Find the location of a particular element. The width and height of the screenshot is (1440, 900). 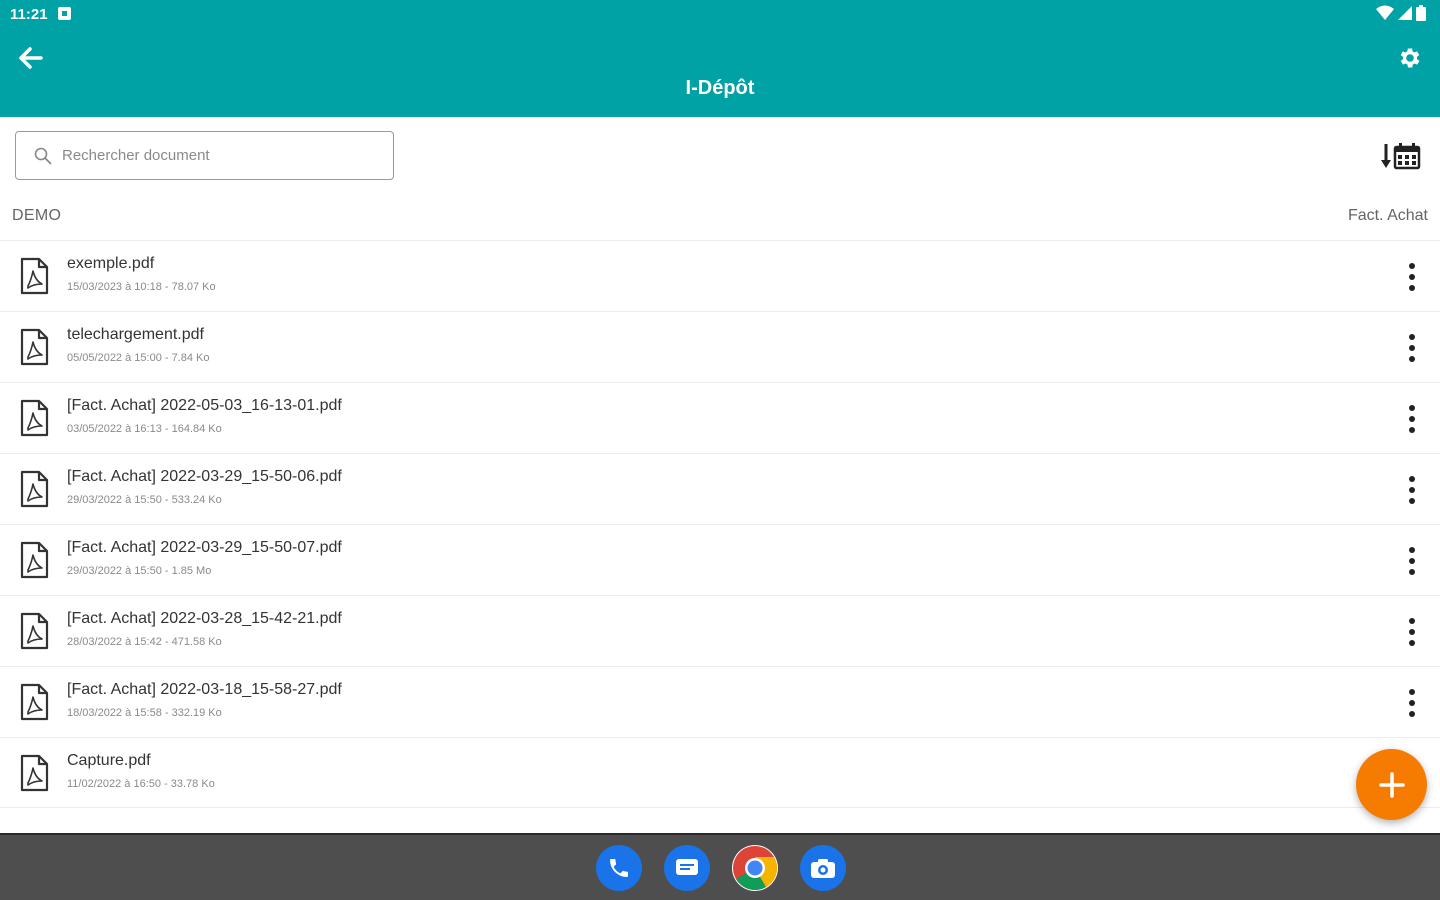

file-name: [Fact. Achat] 2022-05-03_16-13-01.pdf is located at coordinates (204, 405).